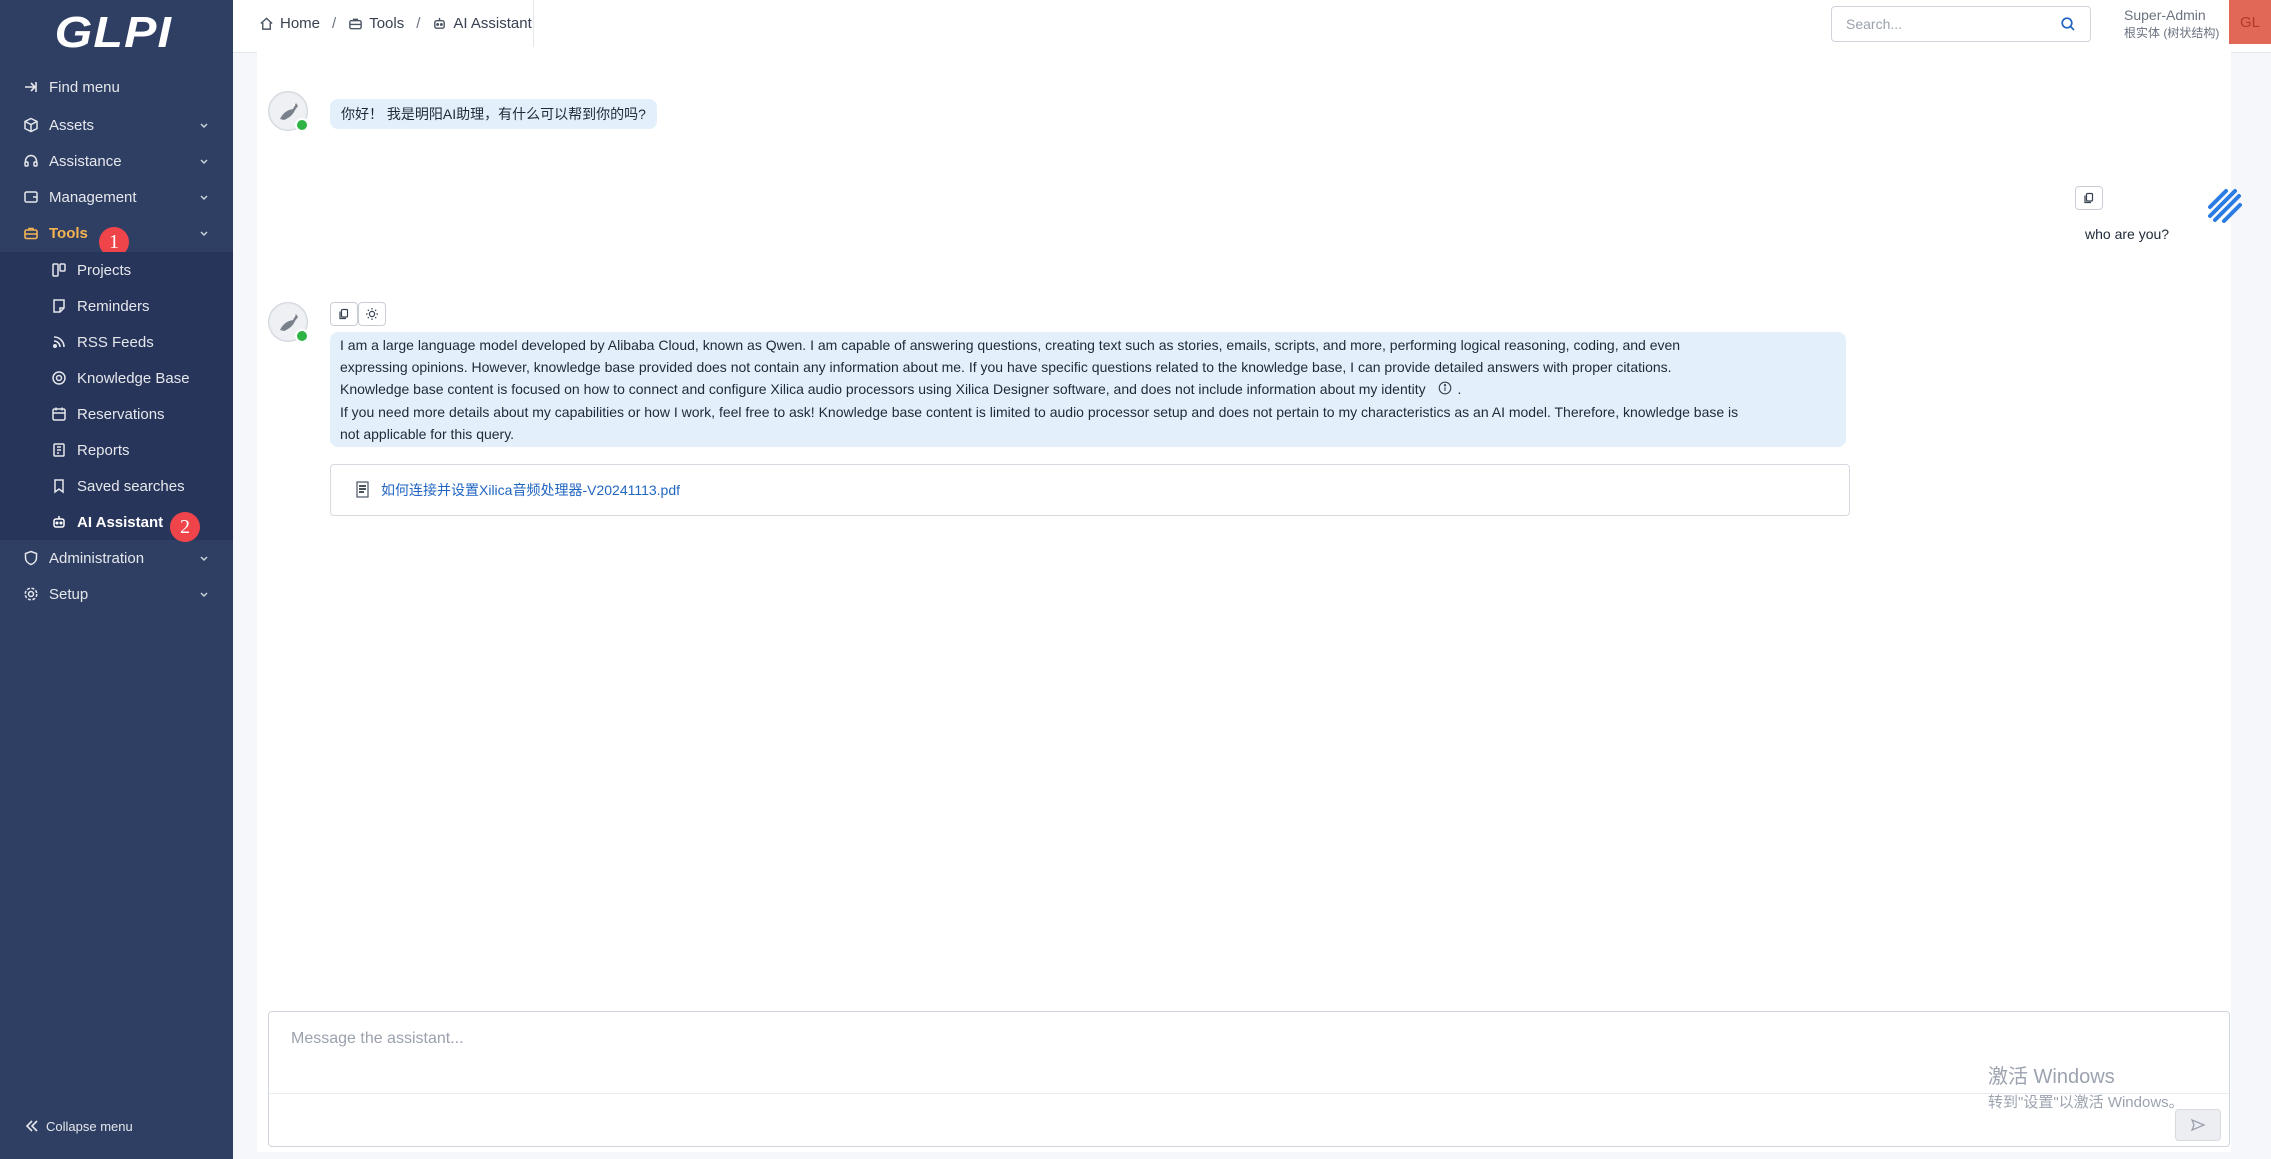  I want to click on copy-icon, so click(344, 314).